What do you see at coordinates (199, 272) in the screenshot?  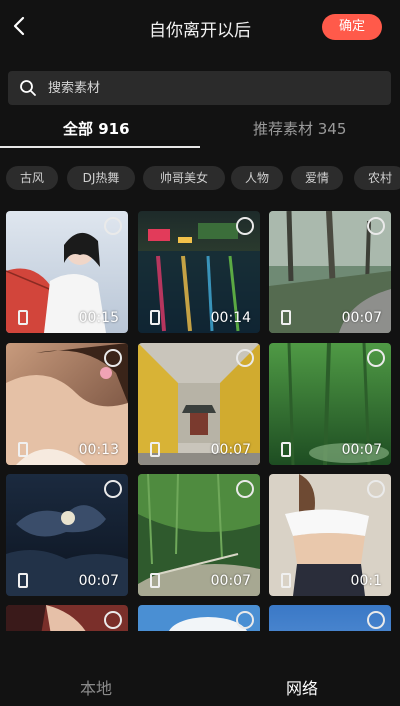 I see `video-tile: 00:14` at bounding box center [199, 272].